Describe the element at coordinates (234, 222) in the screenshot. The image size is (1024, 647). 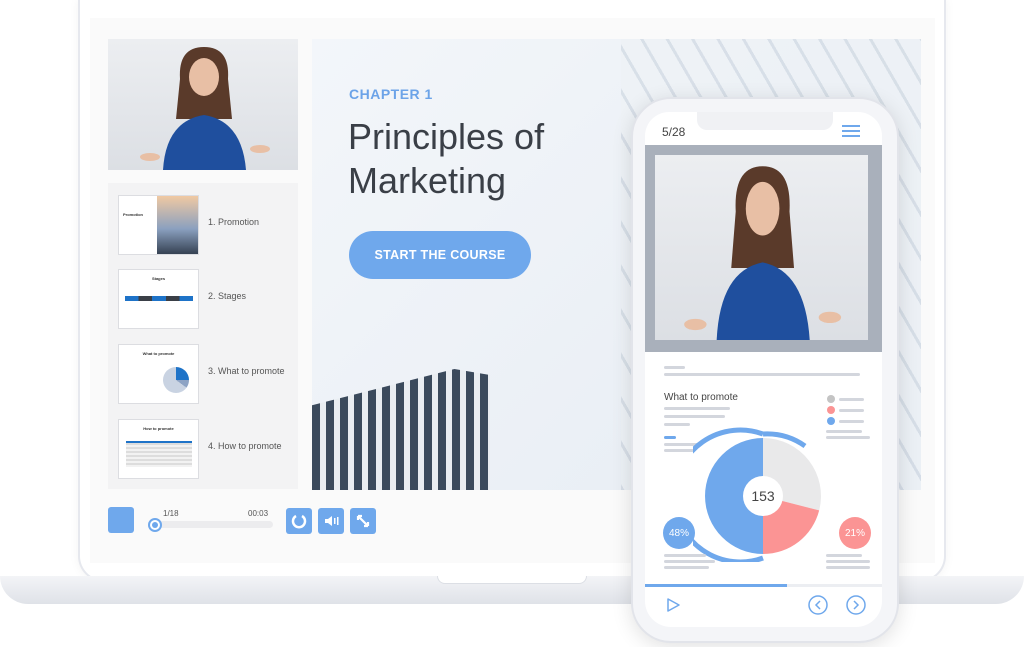
I see `slide-label: 1. Promotion` at that location.